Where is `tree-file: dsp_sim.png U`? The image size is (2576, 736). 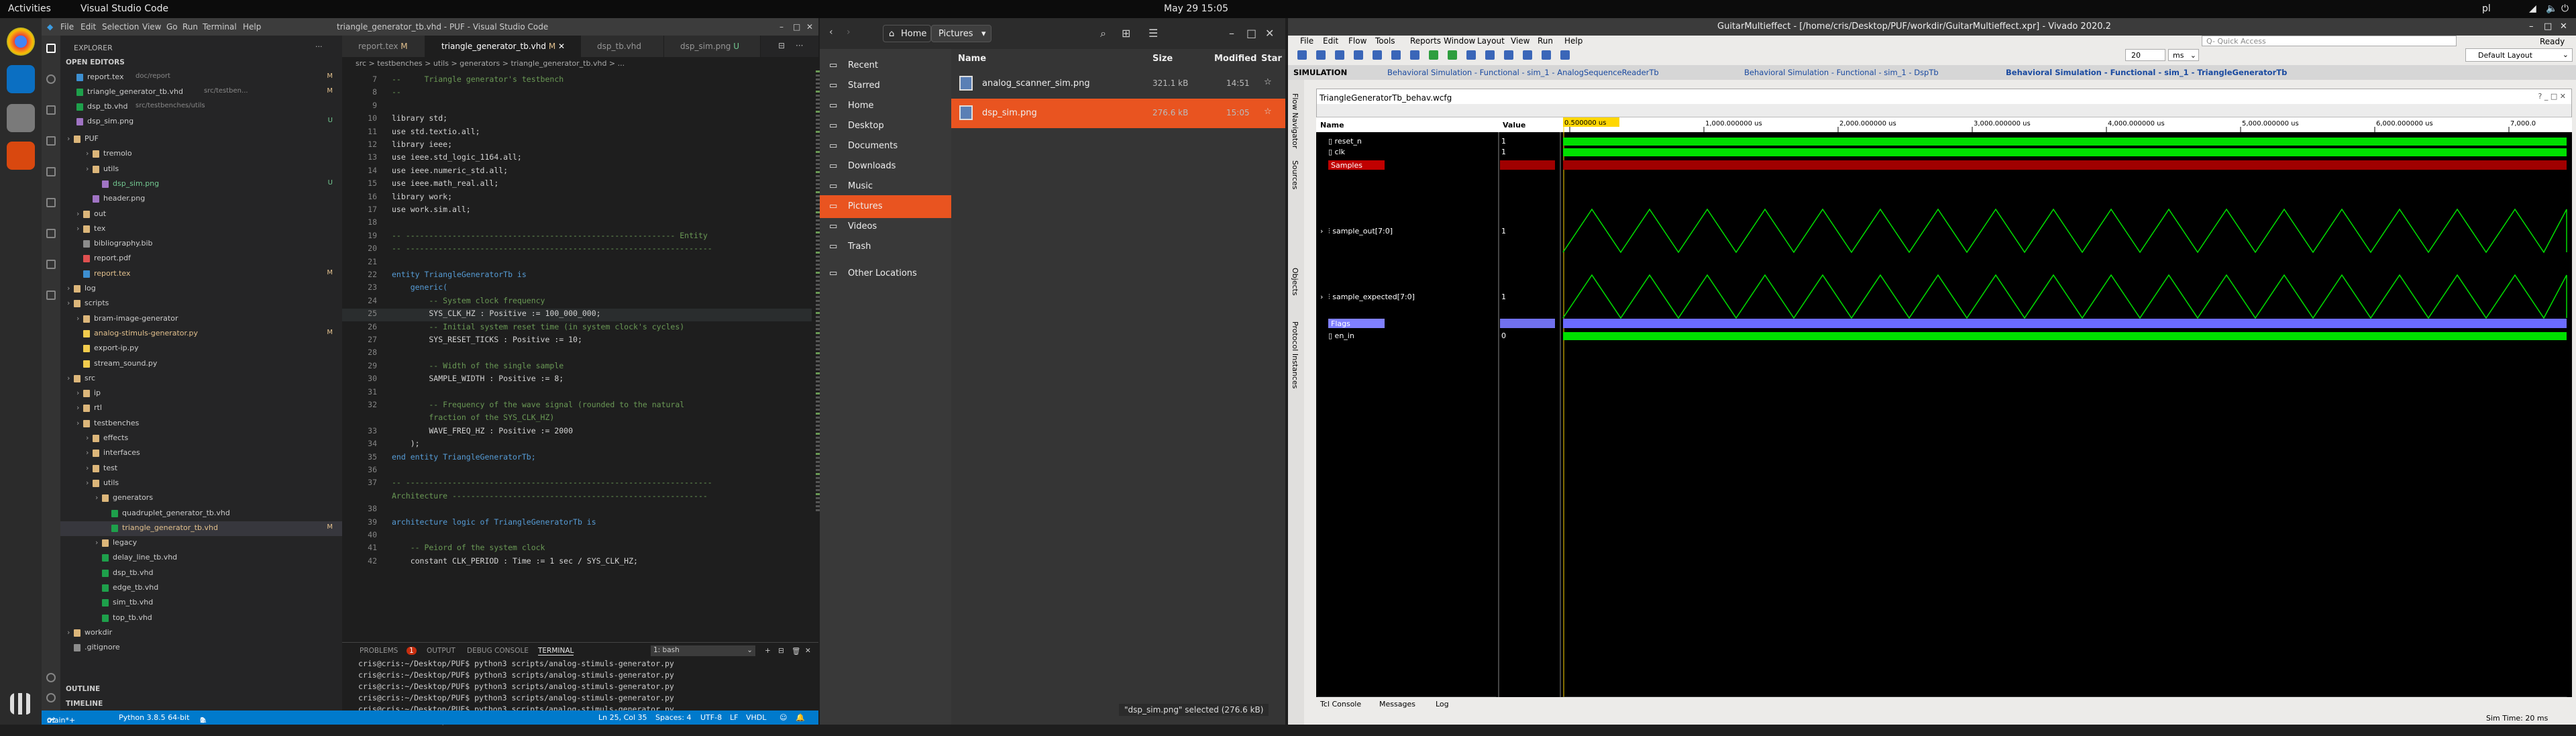 tree-file: dsp_sim.png U is located at coordinates (201, 185).